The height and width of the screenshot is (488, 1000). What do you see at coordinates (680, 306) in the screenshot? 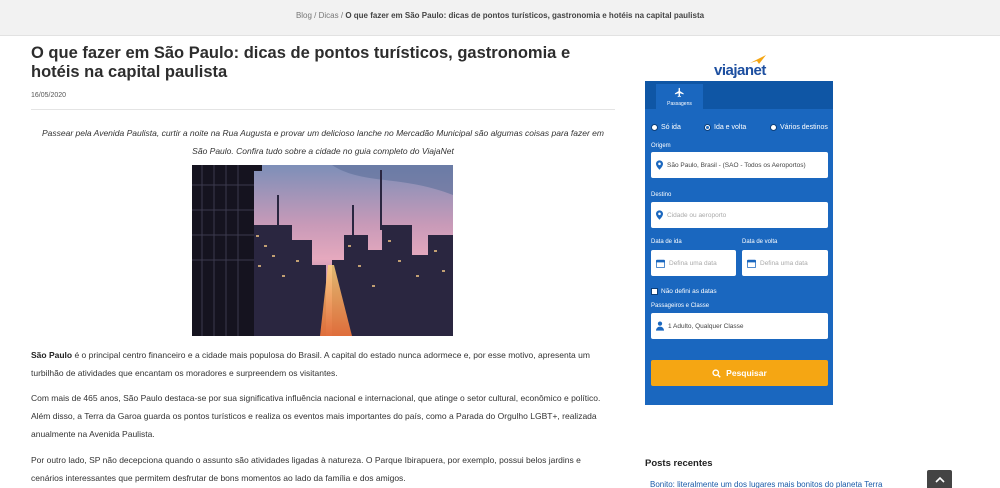
I see `passengers-label: Passageiros e Classe` at bounding box center [680, 306].